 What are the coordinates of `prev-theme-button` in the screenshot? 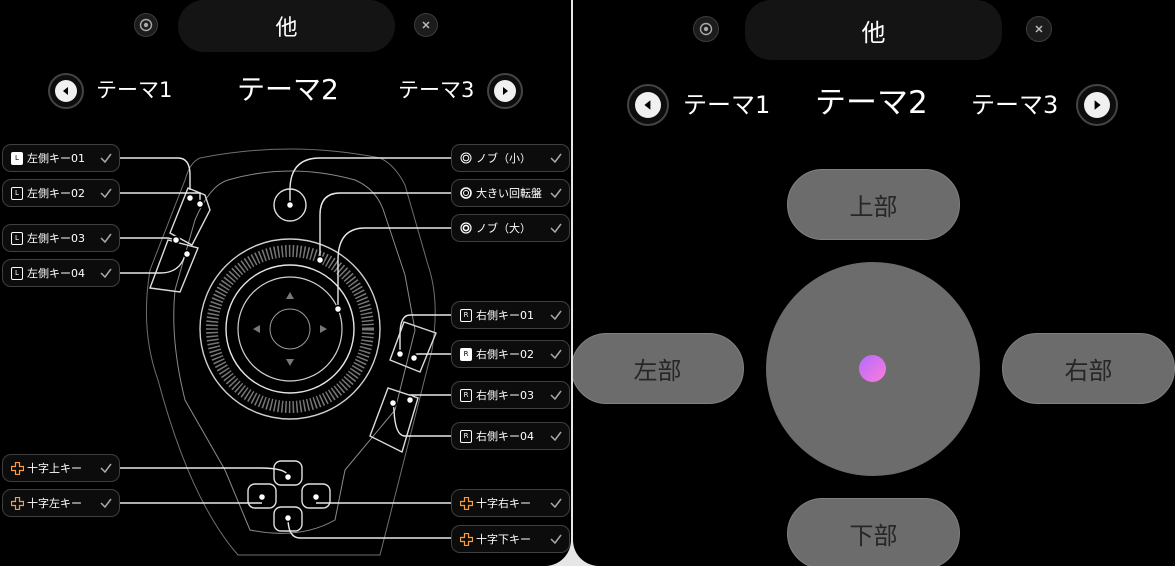 It's located at (648, 105).